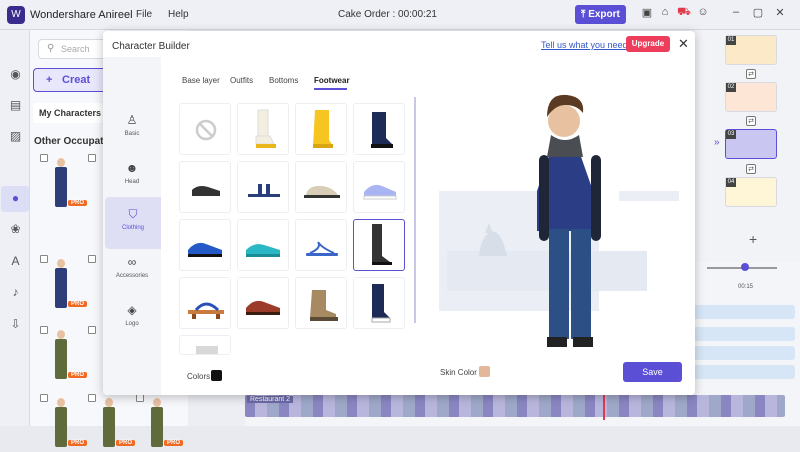 This screenshot has width=800, height=452. What do you see at coordinates (379, 129) in the screenshot?
I see `footwear-item-navy-boot` at bounding box center [379, 129].